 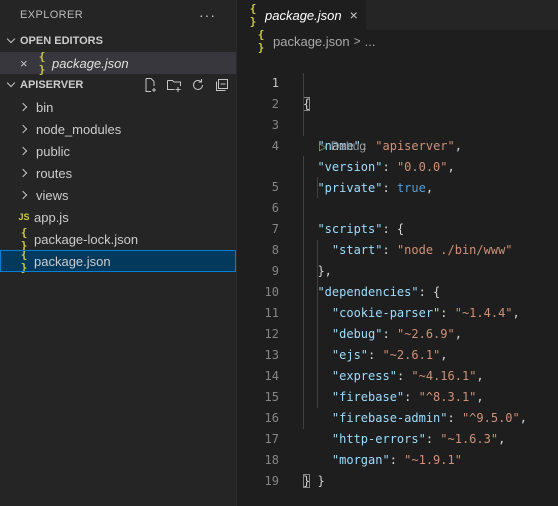 I want to click on tree-item-label: views, so click(x=52, y=195).